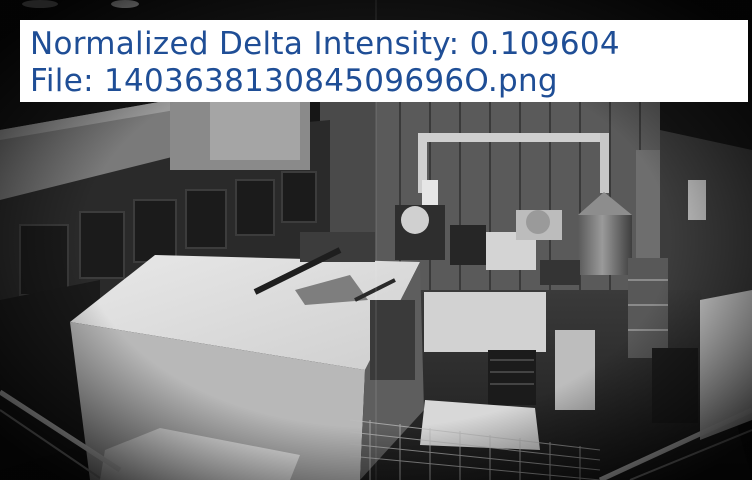 This screenshot has width=752, height=480. Describe the element at coordinates (245, 44) in the screenshot. I see `intensity-label: Normalized Delta Intensity:` at that location.